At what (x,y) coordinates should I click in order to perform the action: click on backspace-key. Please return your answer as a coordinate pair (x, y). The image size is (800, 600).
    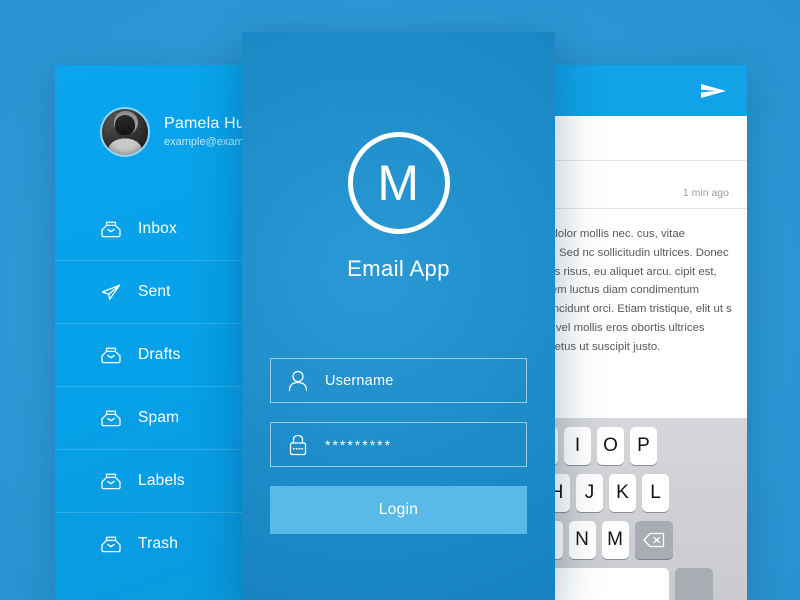
    Looking at the image, I should click on (653, 540).